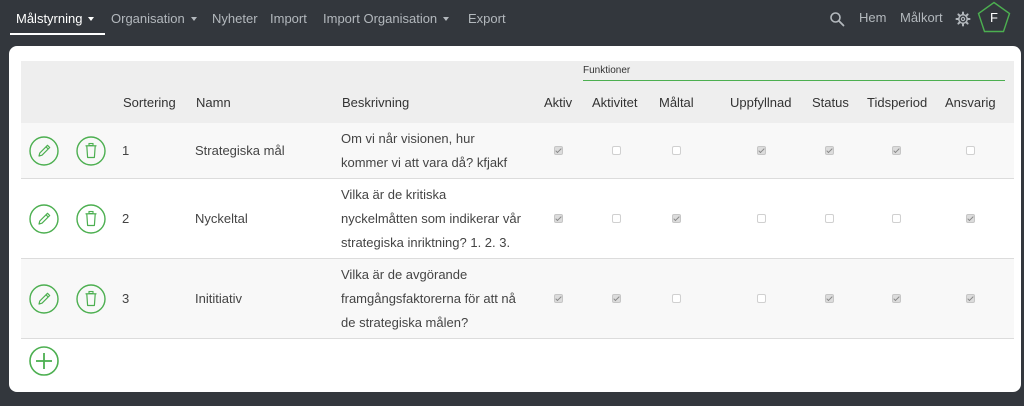  I want to click on plus-icon, so click(44, 361).